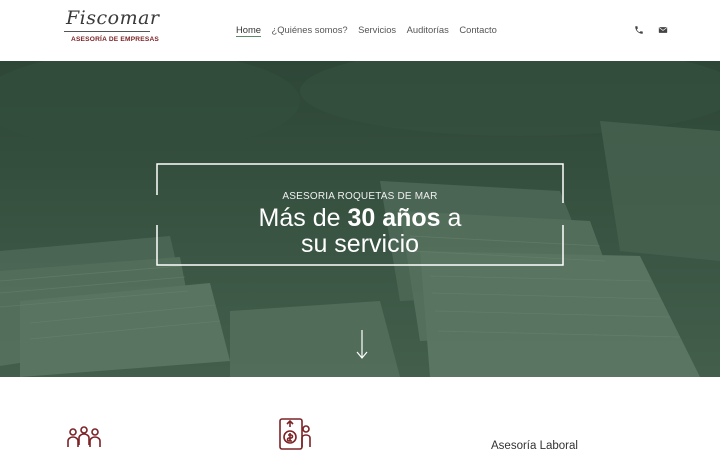 This screenshot has width=720, height=450. Describe the element at coordinates (113, 18) in the screenshot. I see `logo-wordmark: Fiscomar` at that location.